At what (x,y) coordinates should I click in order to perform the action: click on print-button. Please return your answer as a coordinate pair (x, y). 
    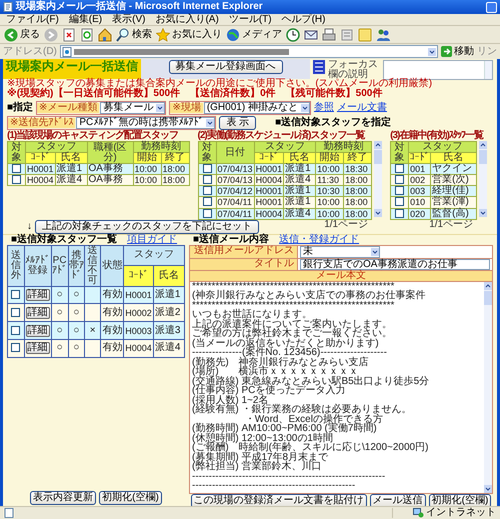
    Looking at the image, I should click on (329, 35).